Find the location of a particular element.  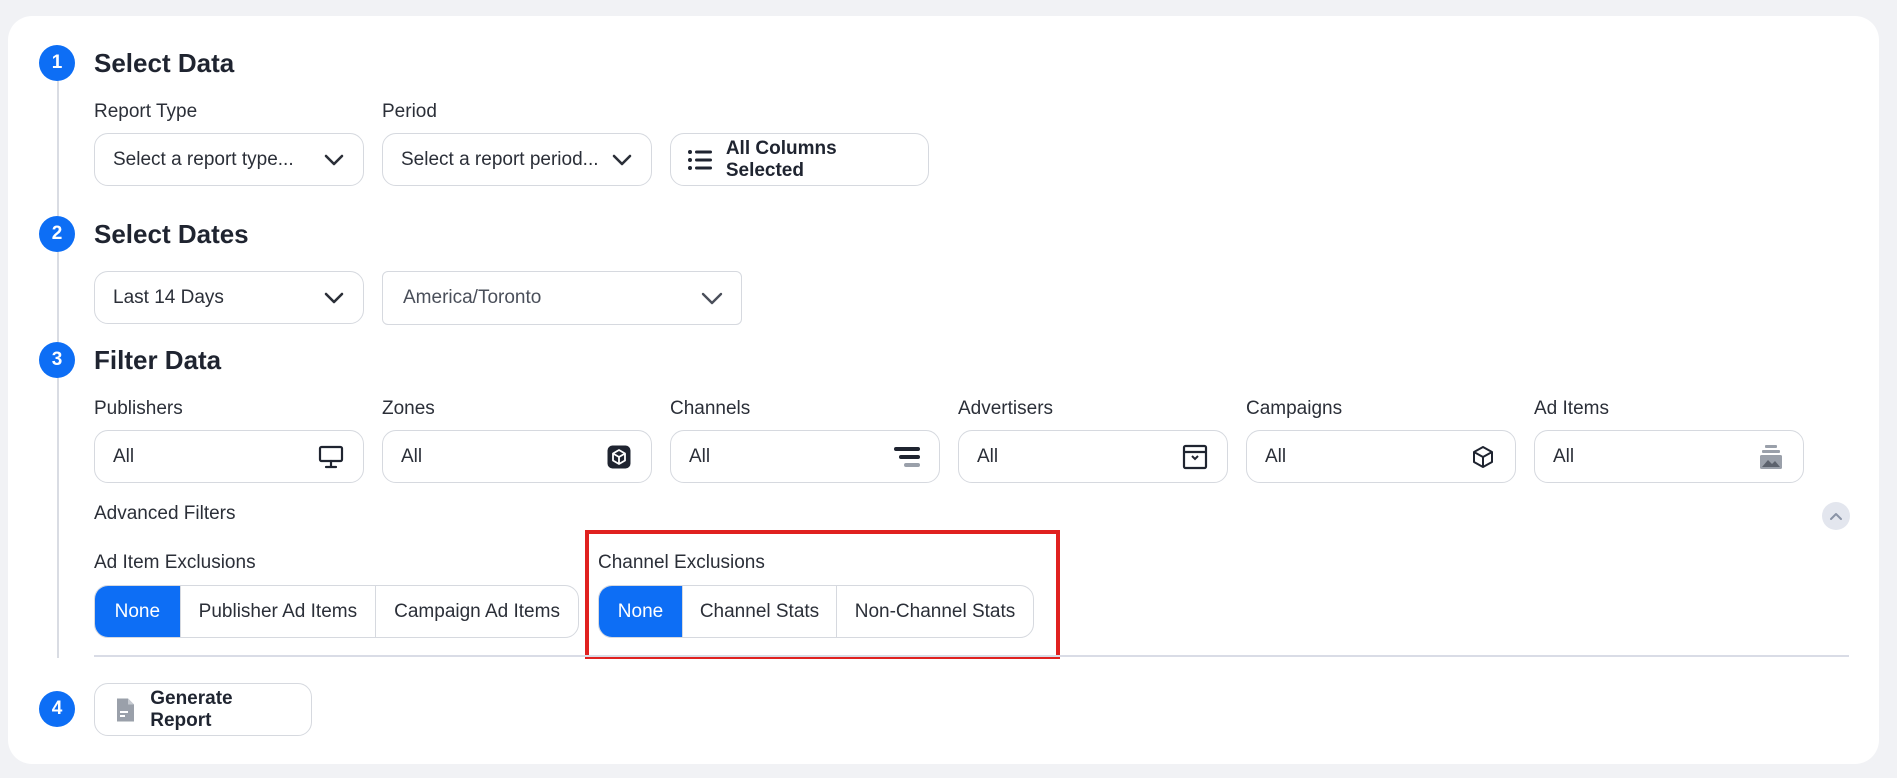

advertisers-label: Advertisers is located at coordinates (1006, 408).